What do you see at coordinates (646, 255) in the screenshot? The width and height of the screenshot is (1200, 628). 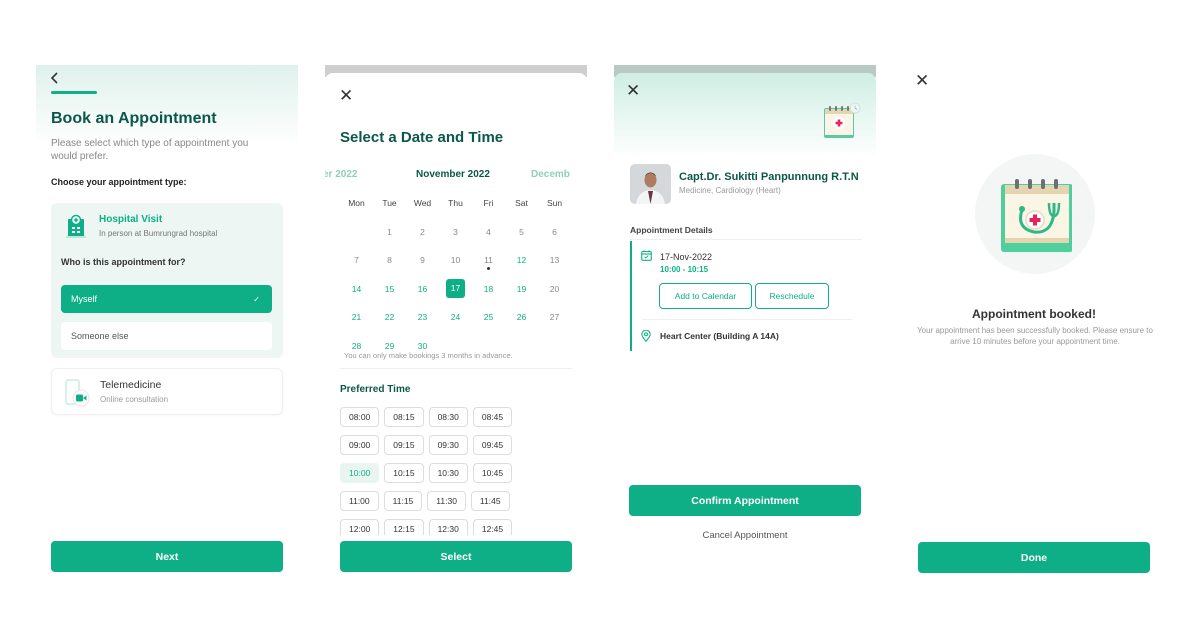 I see `calendar-icon` at bounding box center [646, 255].